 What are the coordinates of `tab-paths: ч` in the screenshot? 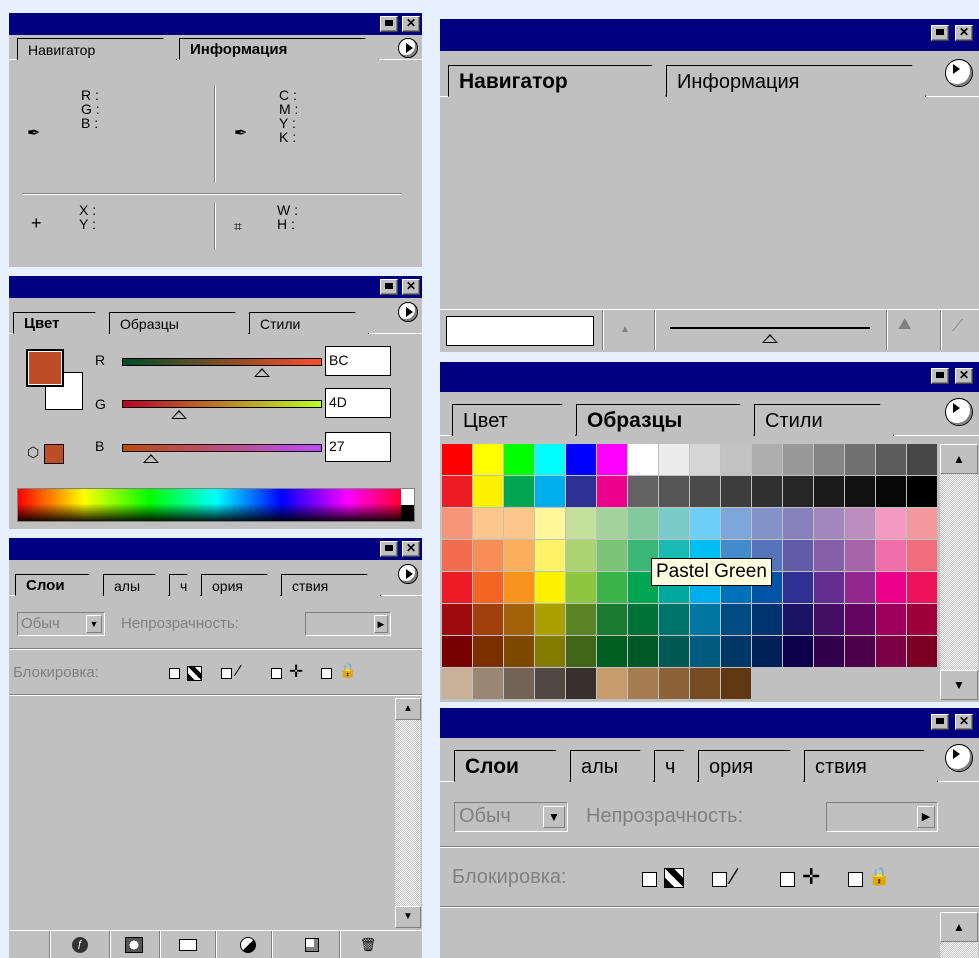 It's located at (676, 766).